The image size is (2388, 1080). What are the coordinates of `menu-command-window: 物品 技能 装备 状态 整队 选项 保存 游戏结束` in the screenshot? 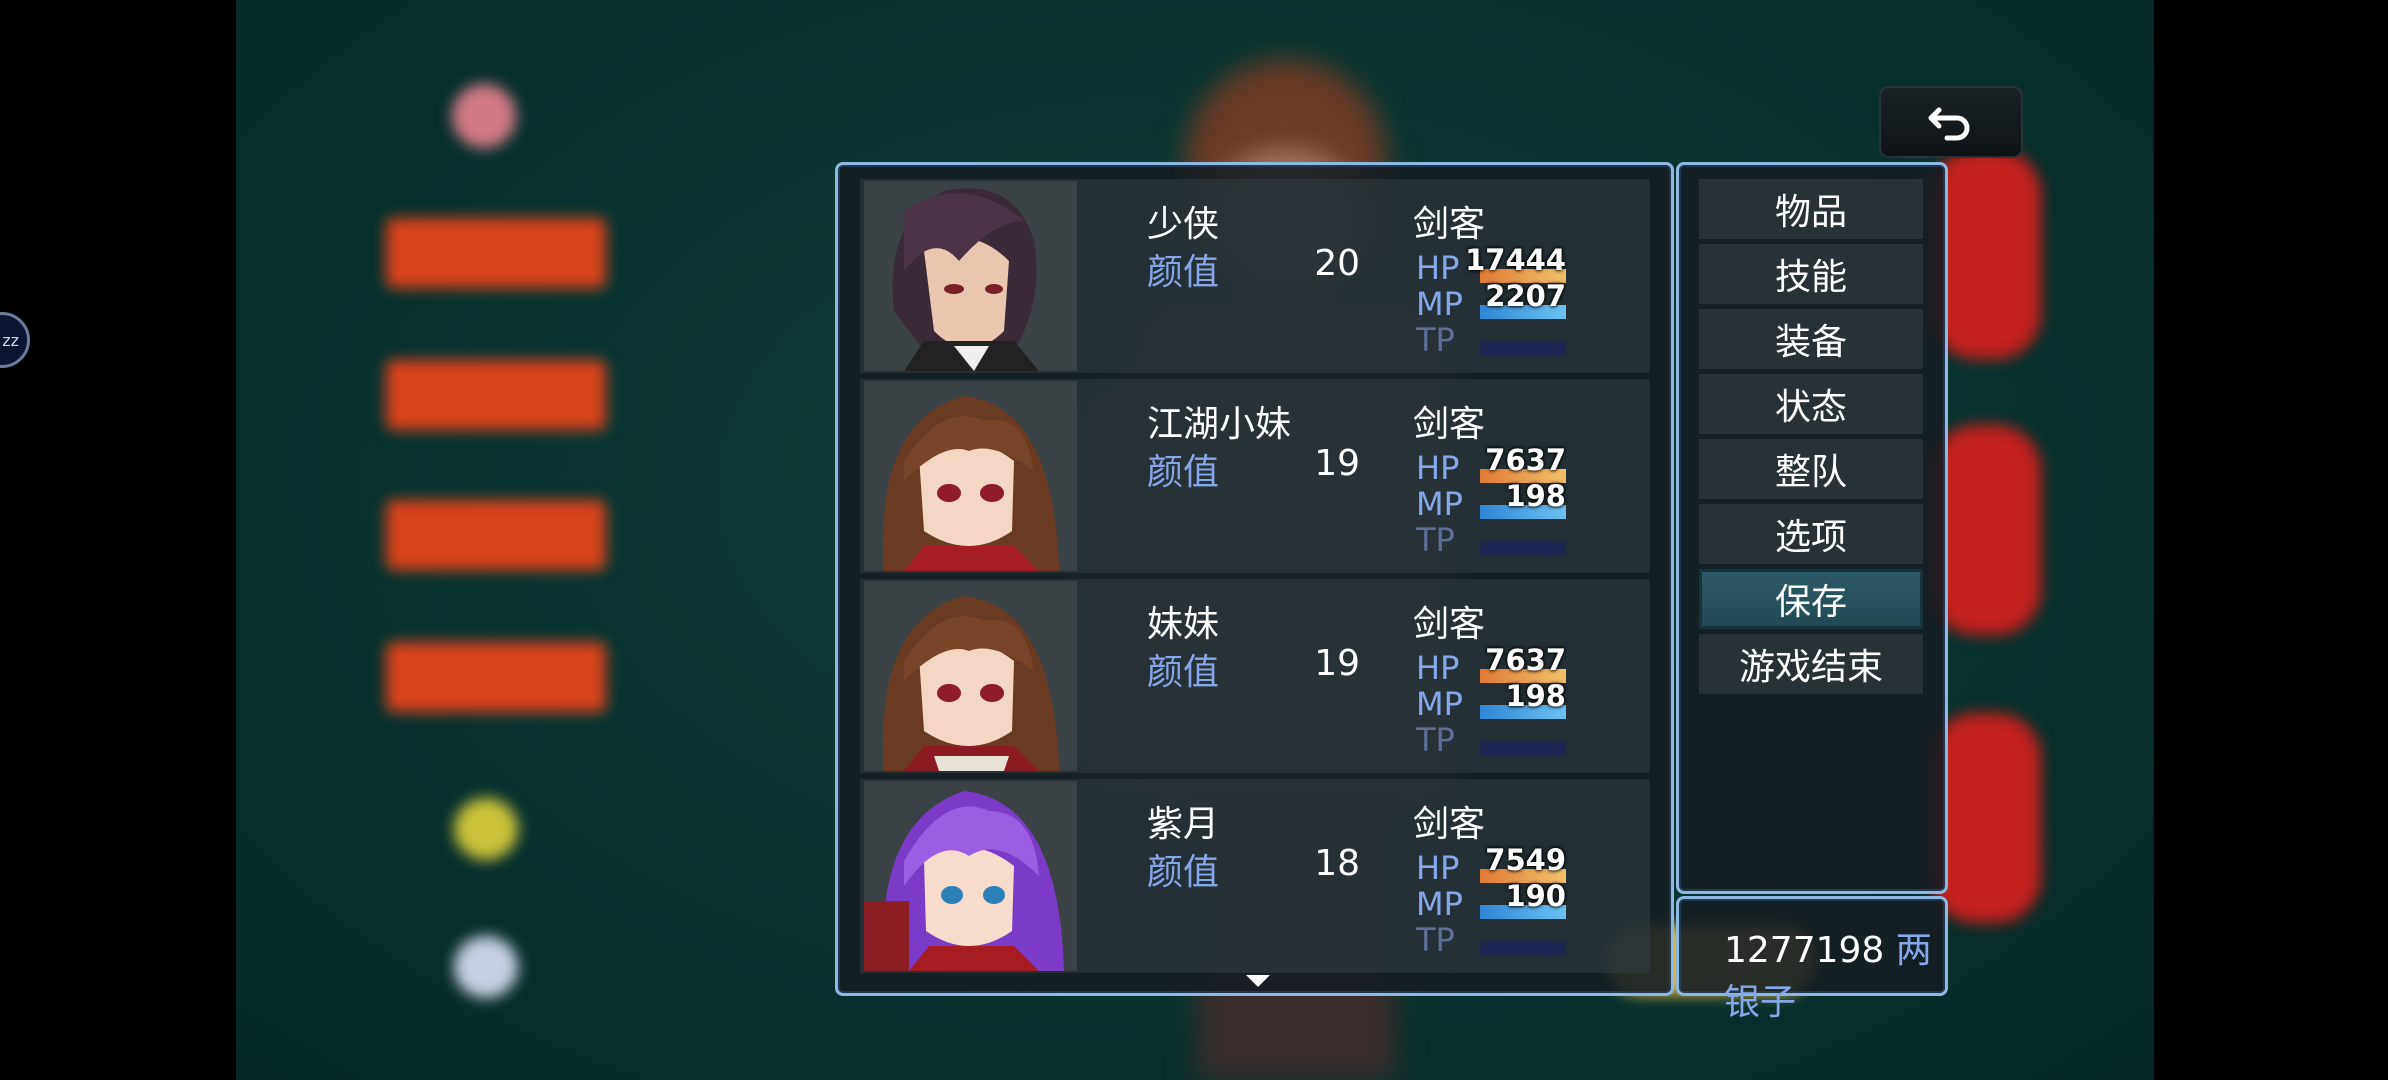 It's located at (1812, 528).